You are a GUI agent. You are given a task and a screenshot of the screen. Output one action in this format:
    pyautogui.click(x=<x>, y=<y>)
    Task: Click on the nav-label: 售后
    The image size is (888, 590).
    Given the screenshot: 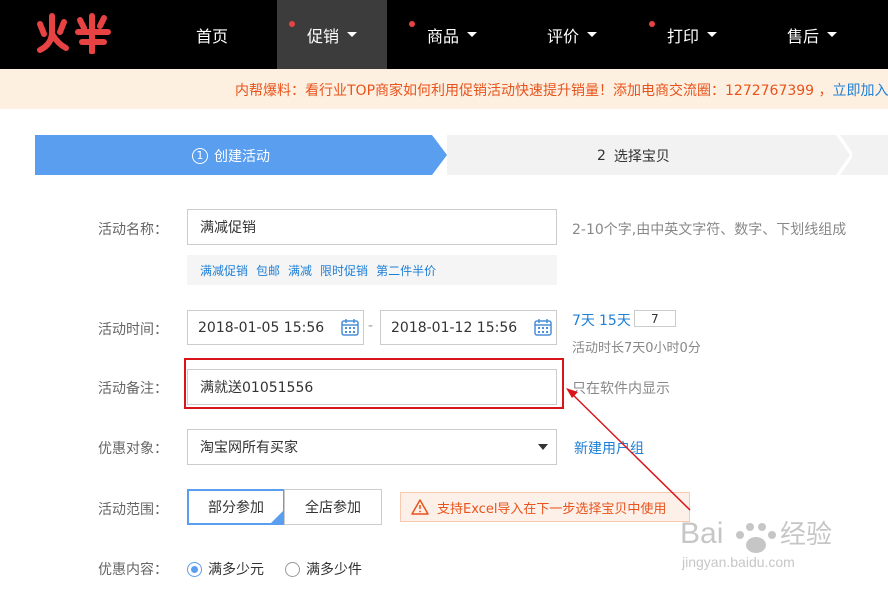 What is the action you would take?
    pyautogui.click(x=802, y=36)
    